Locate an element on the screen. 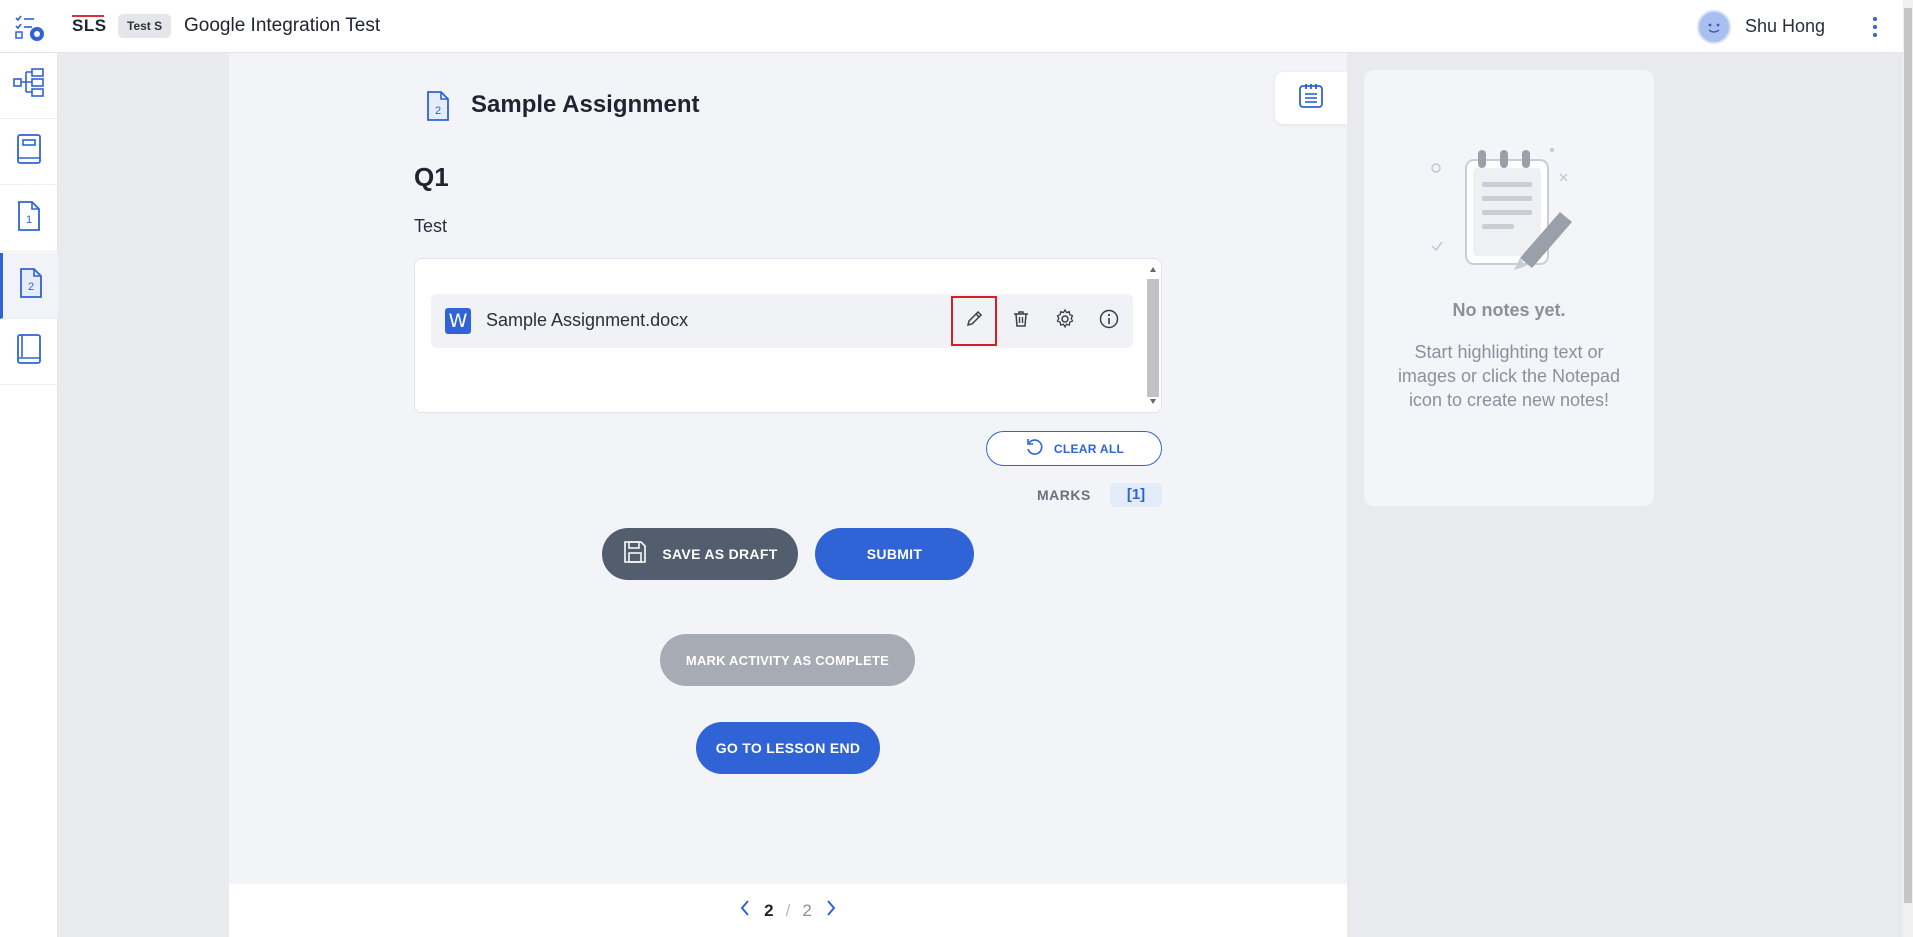 Image resolution: width=1913 pixels, height=937 pixels. notes-empty-title: No notes yet. is located at coordinates (1509, 310).